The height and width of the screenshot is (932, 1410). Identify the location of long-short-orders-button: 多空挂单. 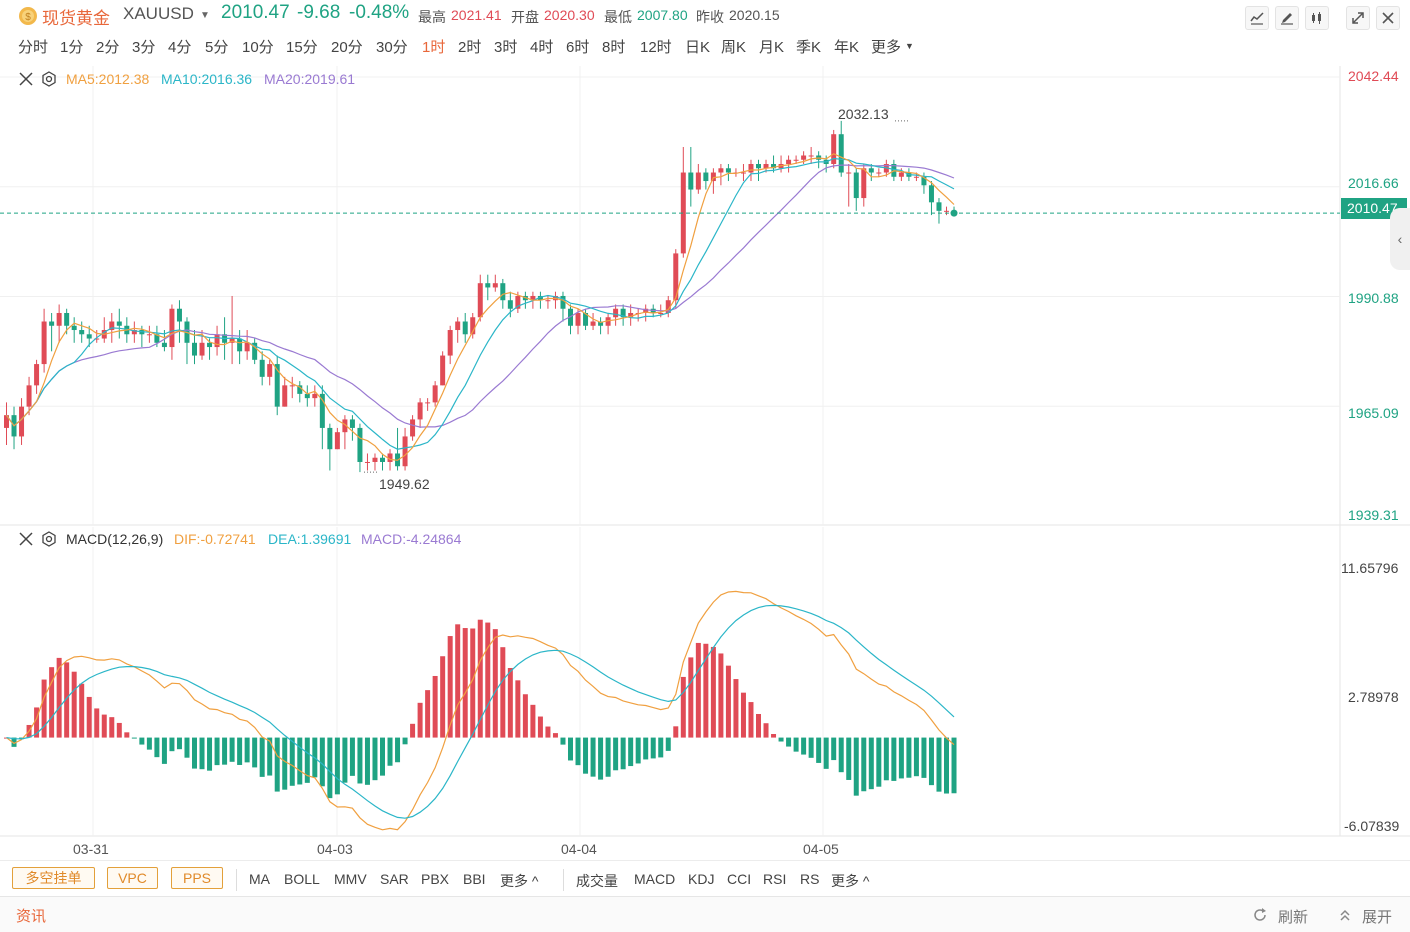
(53, 878).